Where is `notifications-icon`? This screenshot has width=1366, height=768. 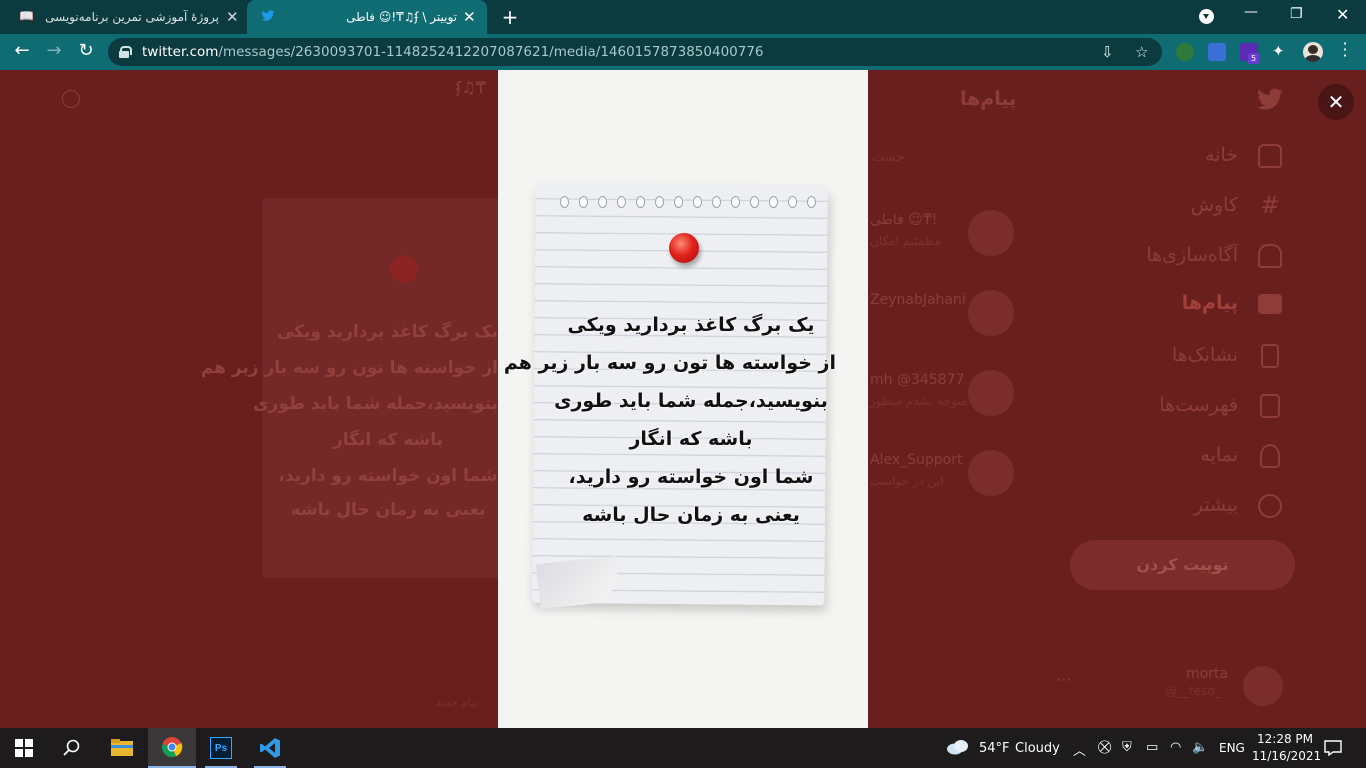
notifications-icon is located at coordinates (1333, 748).